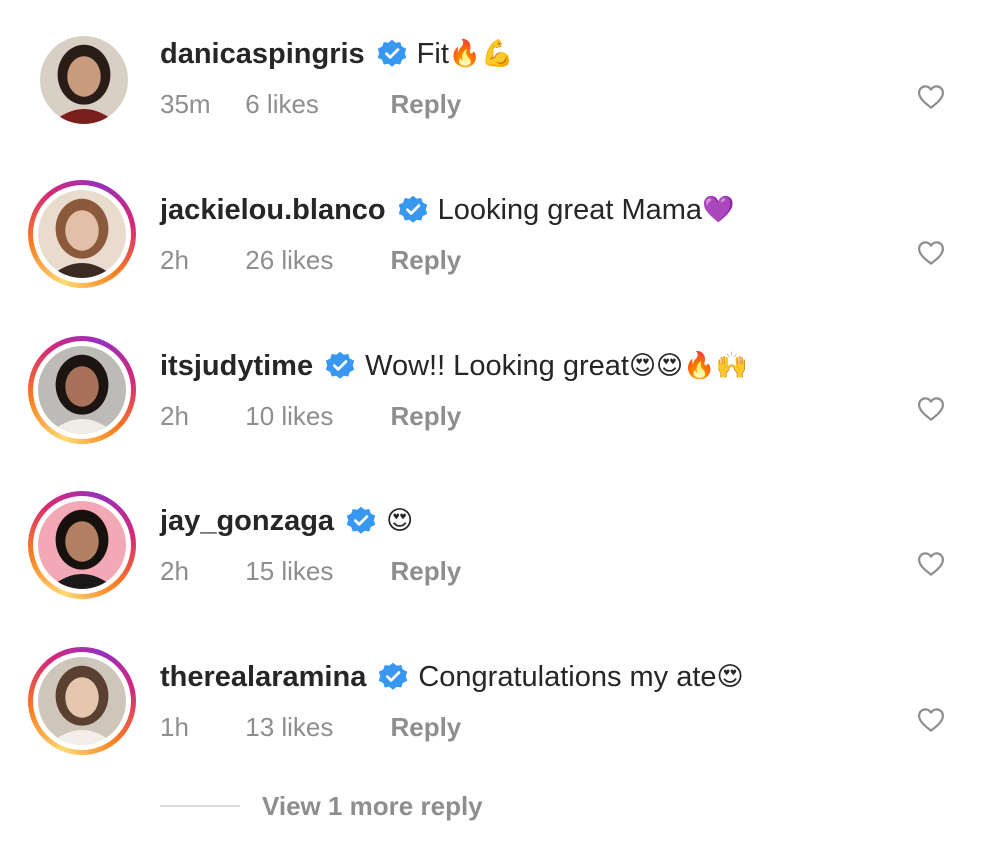 The image size is (1000, 847). Describe the element at coordinates (314, 104) in the screenshot. I see `comment-likes: 6 likes` at that location.